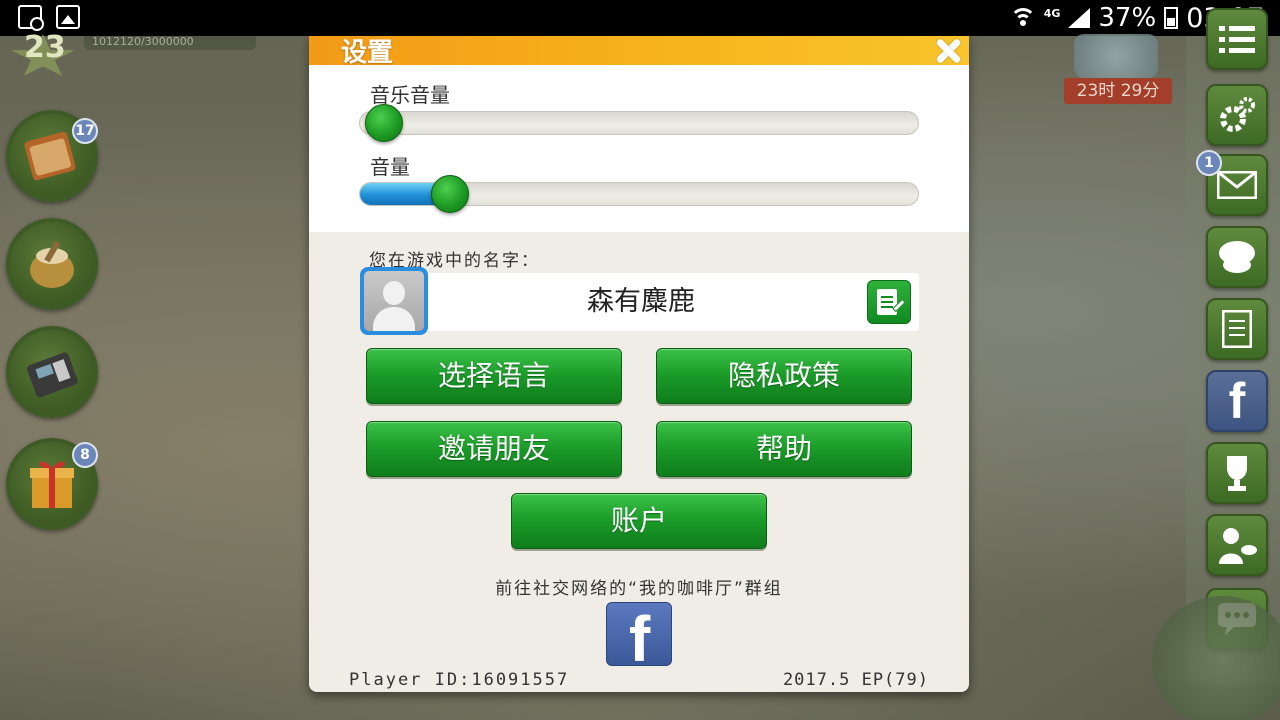 The width and height of the screenshot is (1280, 720). Describe the element at coordinates (1209, 163) in the screenshot. I see `mail-badge: 1` at that location.